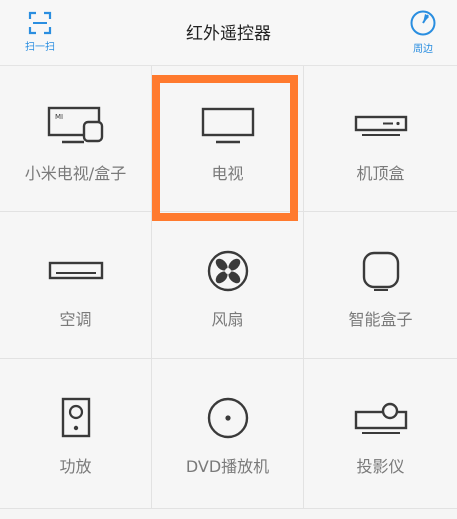  What do you see at coordinates (380, 125) in the screenshot?
I see `set-top-box-icon` at bounding box center [380, 125].